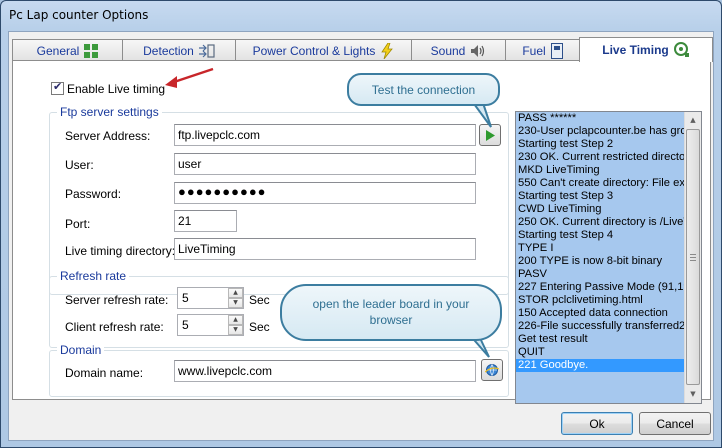 Image resolution: width=722 pixels, height=448 pixels. I want to click on scroll-up-arrow-icon: ▲, so click(693, 120).